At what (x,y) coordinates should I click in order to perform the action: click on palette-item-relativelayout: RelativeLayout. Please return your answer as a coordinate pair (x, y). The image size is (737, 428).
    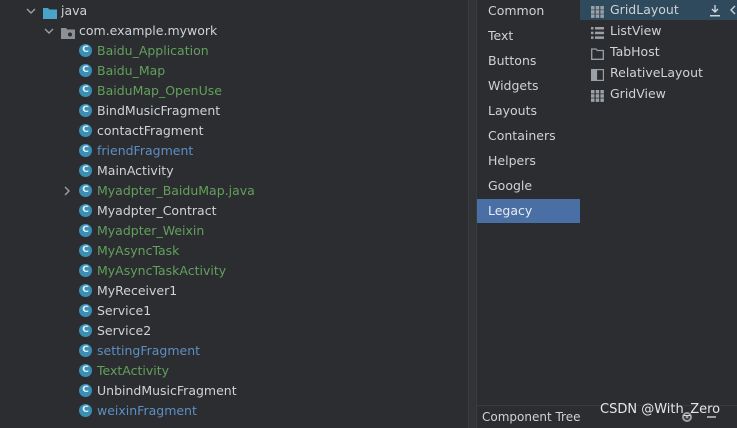
    Looking at the image, I should click on (658, 73).